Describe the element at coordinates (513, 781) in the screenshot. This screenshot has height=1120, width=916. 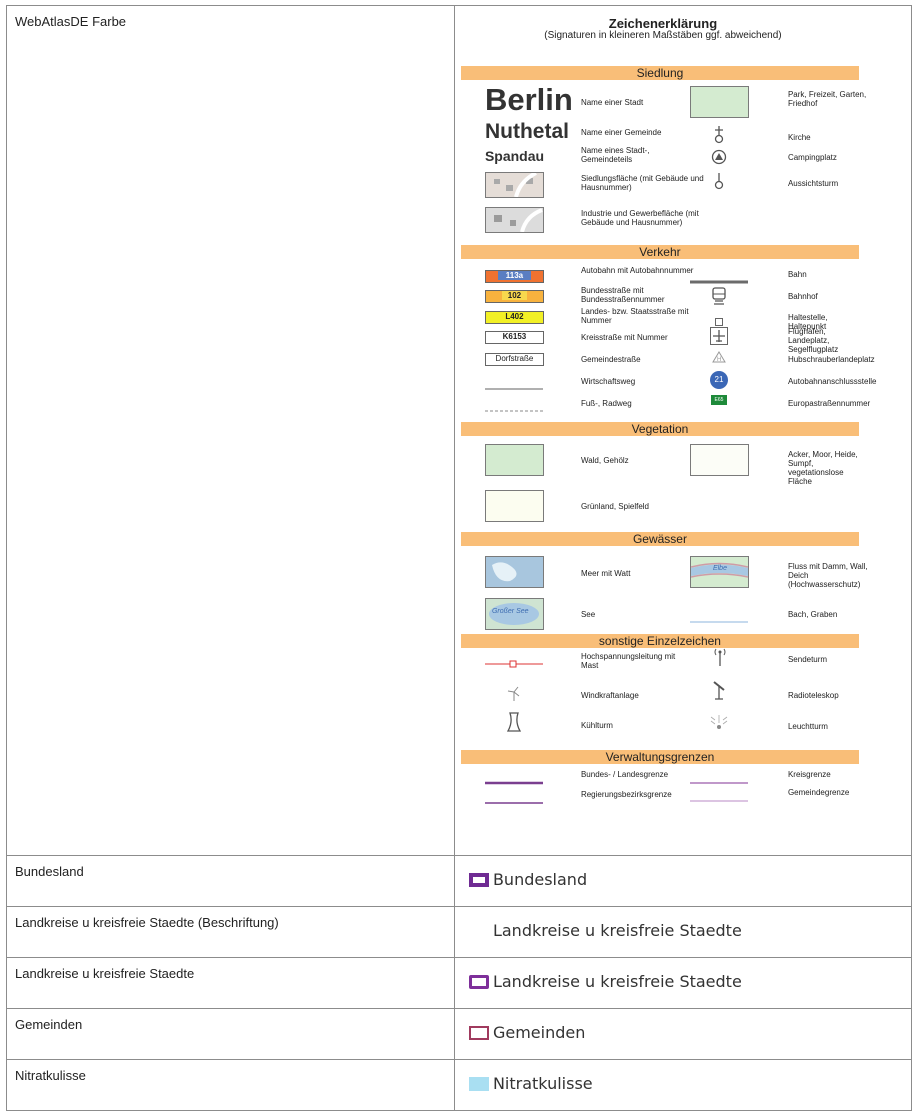
I see `federal-border-line` at that location.